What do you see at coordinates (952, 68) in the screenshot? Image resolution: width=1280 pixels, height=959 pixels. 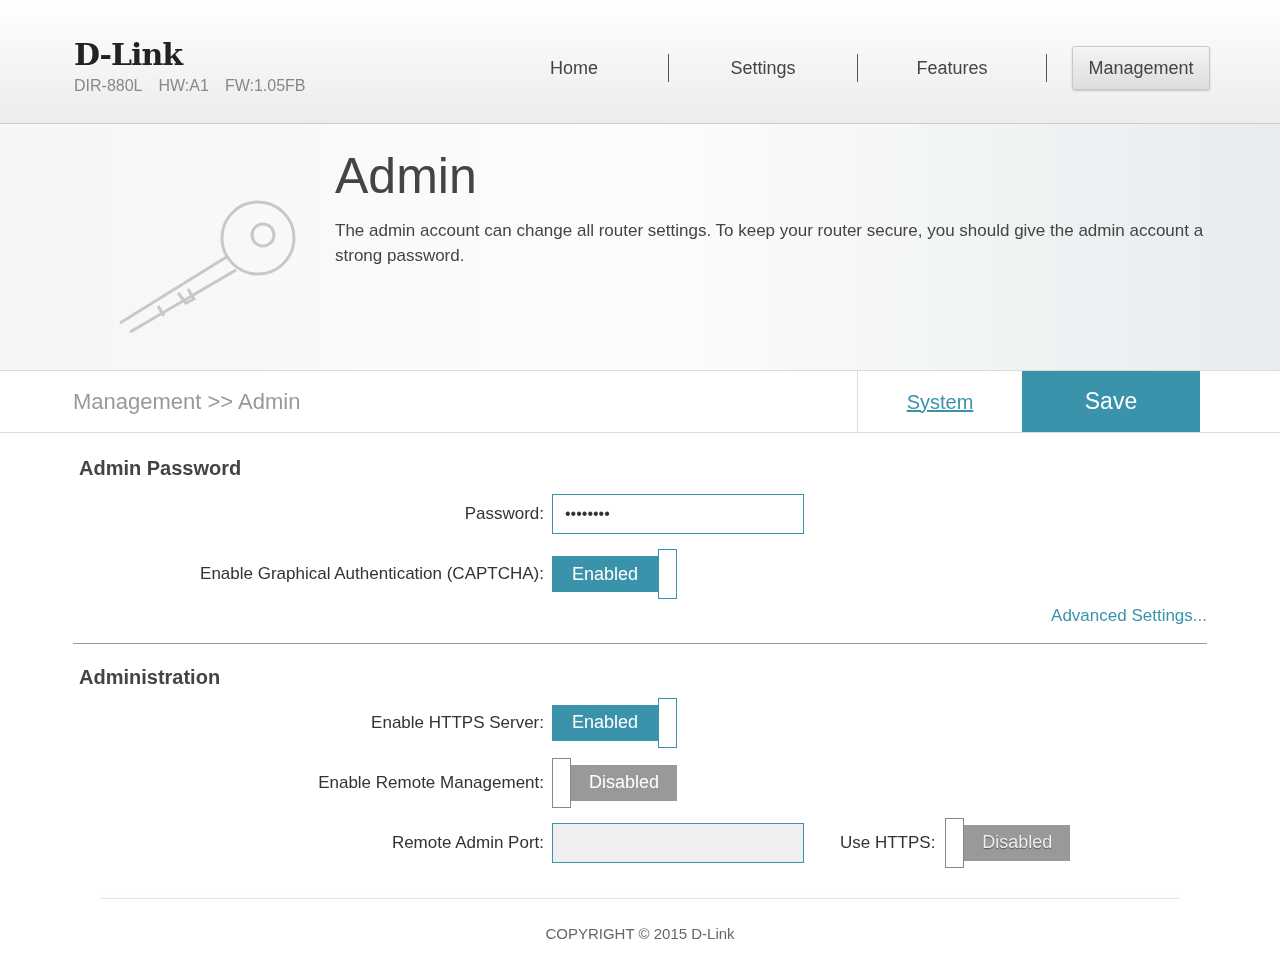 I see `nav-tab: Features` at bounding box center [952, 68].